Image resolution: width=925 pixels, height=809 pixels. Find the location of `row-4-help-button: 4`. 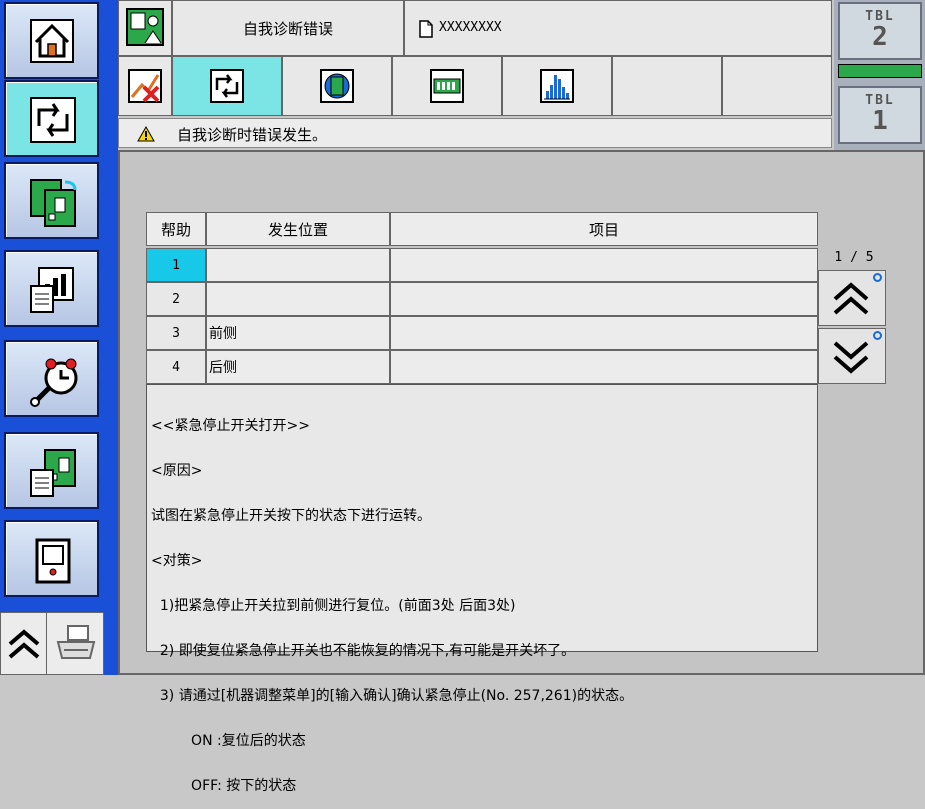

row-4-help-button: 4 is located at coordinates (176, 367).